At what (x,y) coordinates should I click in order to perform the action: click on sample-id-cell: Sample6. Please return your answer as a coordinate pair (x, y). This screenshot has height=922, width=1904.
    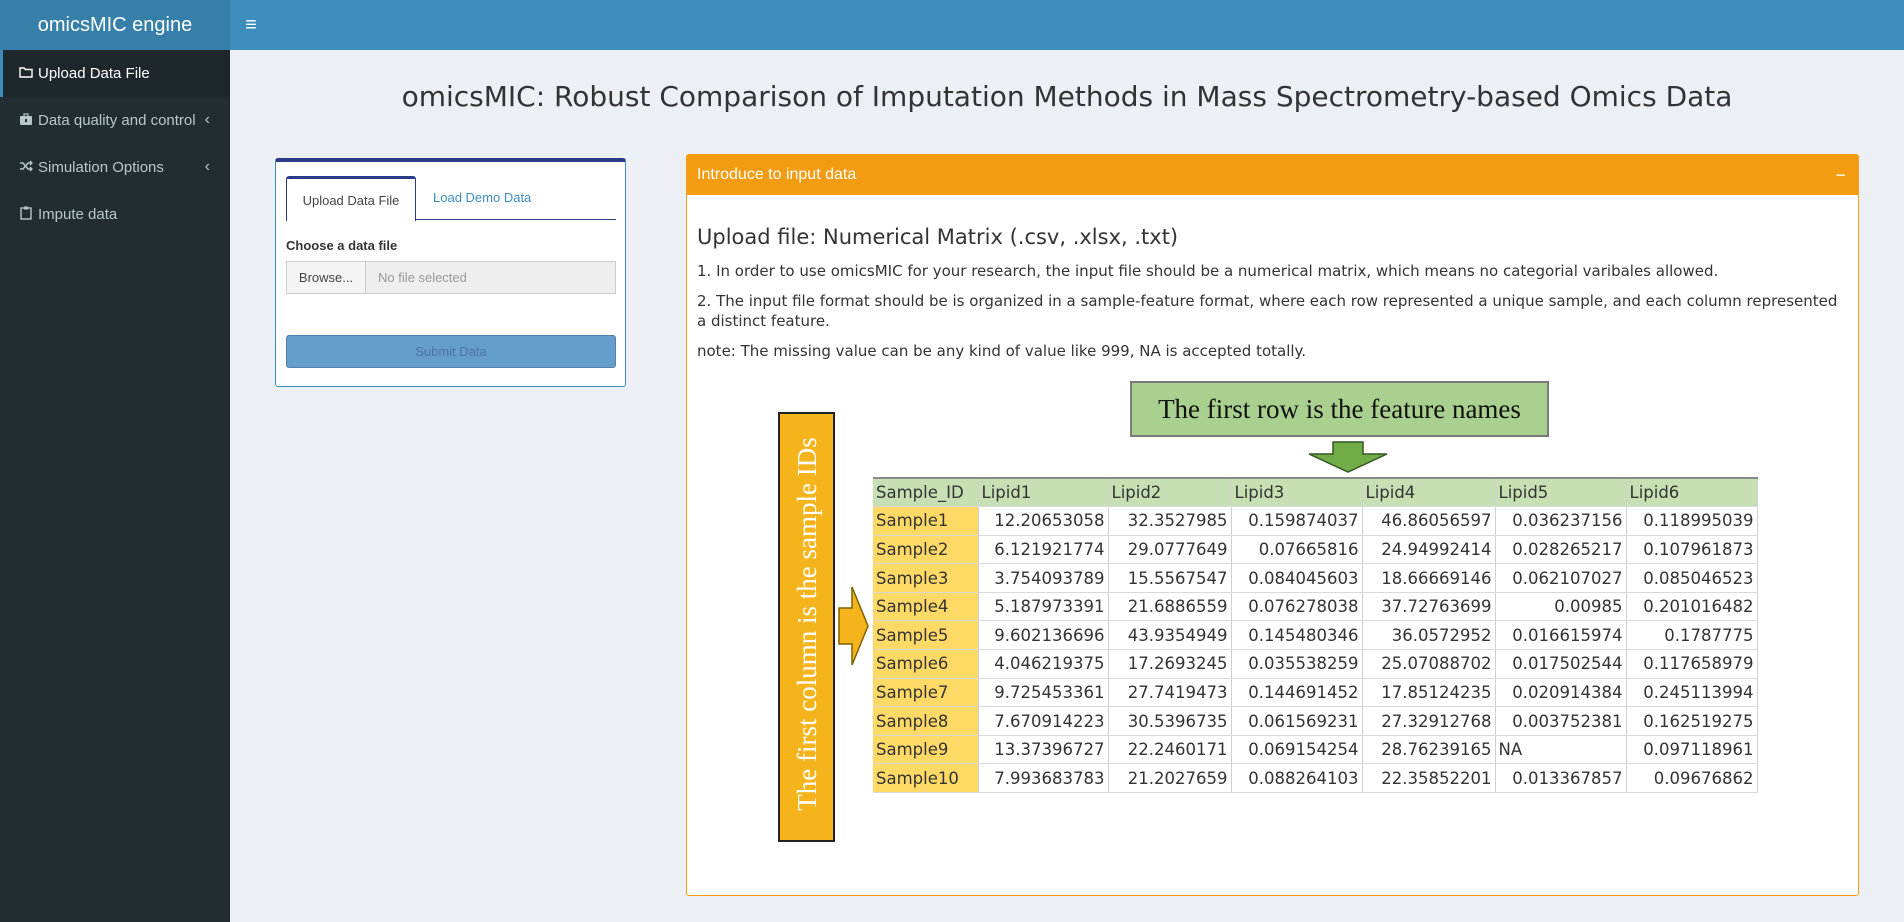
    Looking at the image, I should click on (926, 664).